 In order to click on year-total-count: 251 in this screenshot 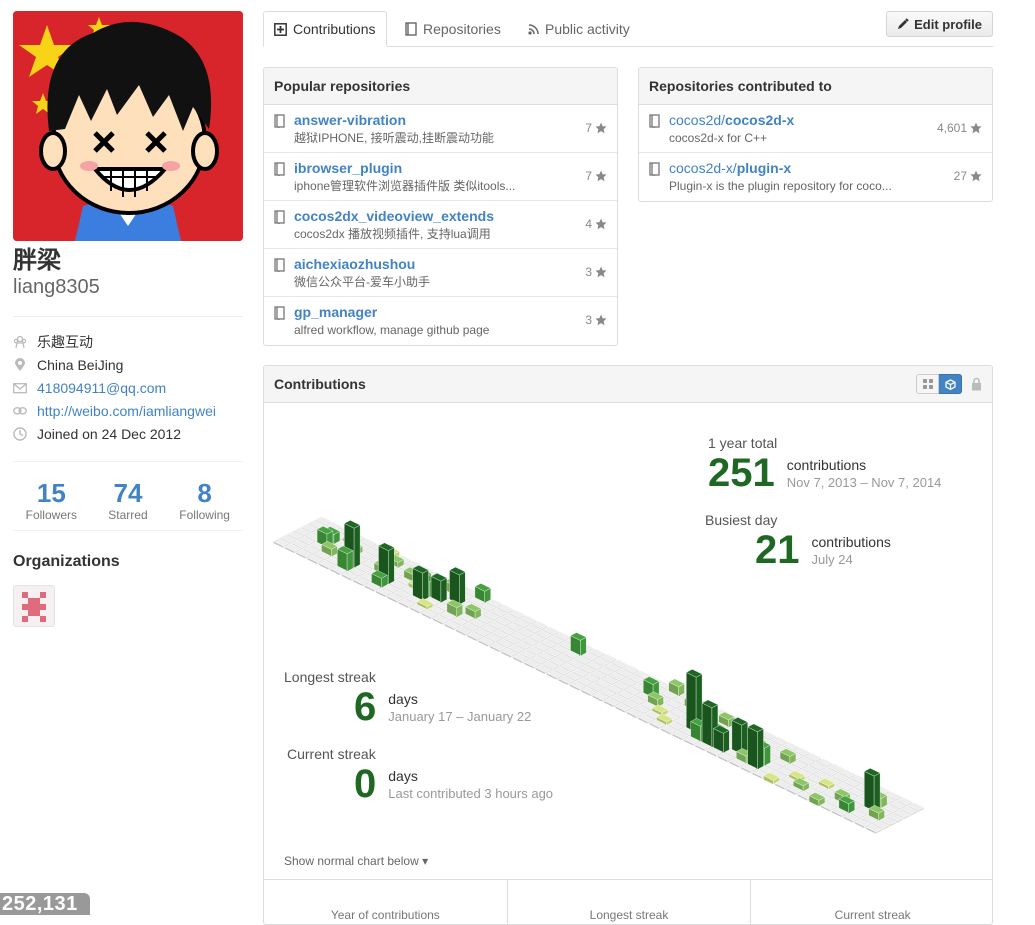, I will do `click(741, 473)`.